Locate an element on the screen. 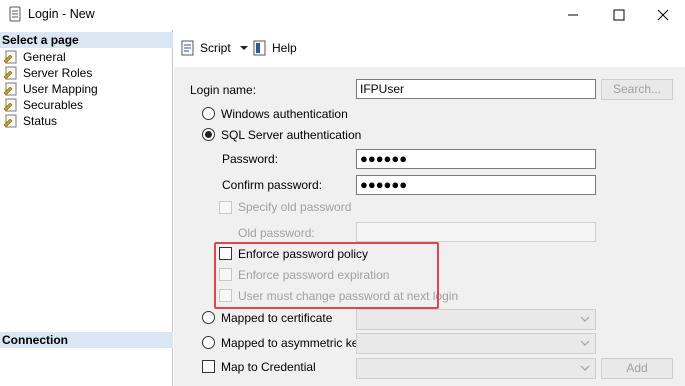 This screenshot has height=386, width=685. title-bar: Login - New is located at coordinates (342, 15).